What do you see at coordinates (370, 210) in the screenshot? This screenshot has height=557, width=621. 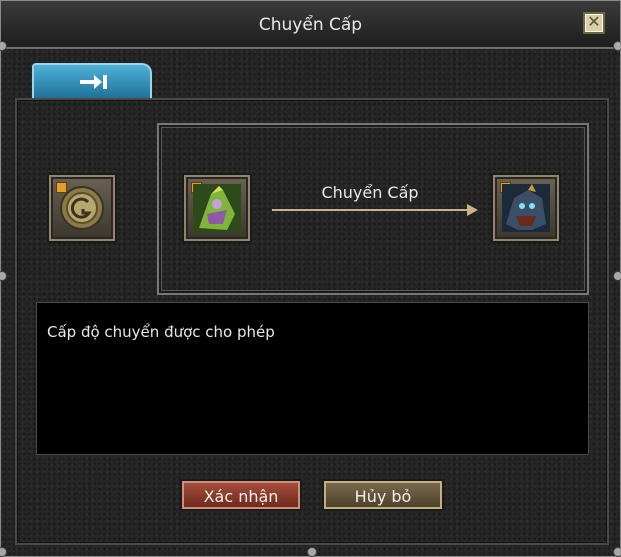 I see `transfer-arrow-icon` at bounding box center [370, 210].